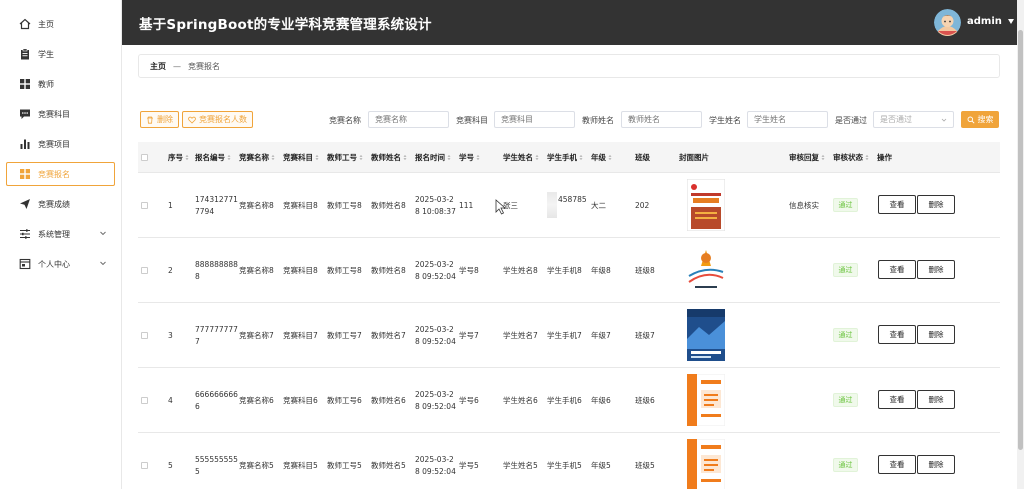  I want to click on filter-label-subject: 竞赛科目, so click(472, 120).